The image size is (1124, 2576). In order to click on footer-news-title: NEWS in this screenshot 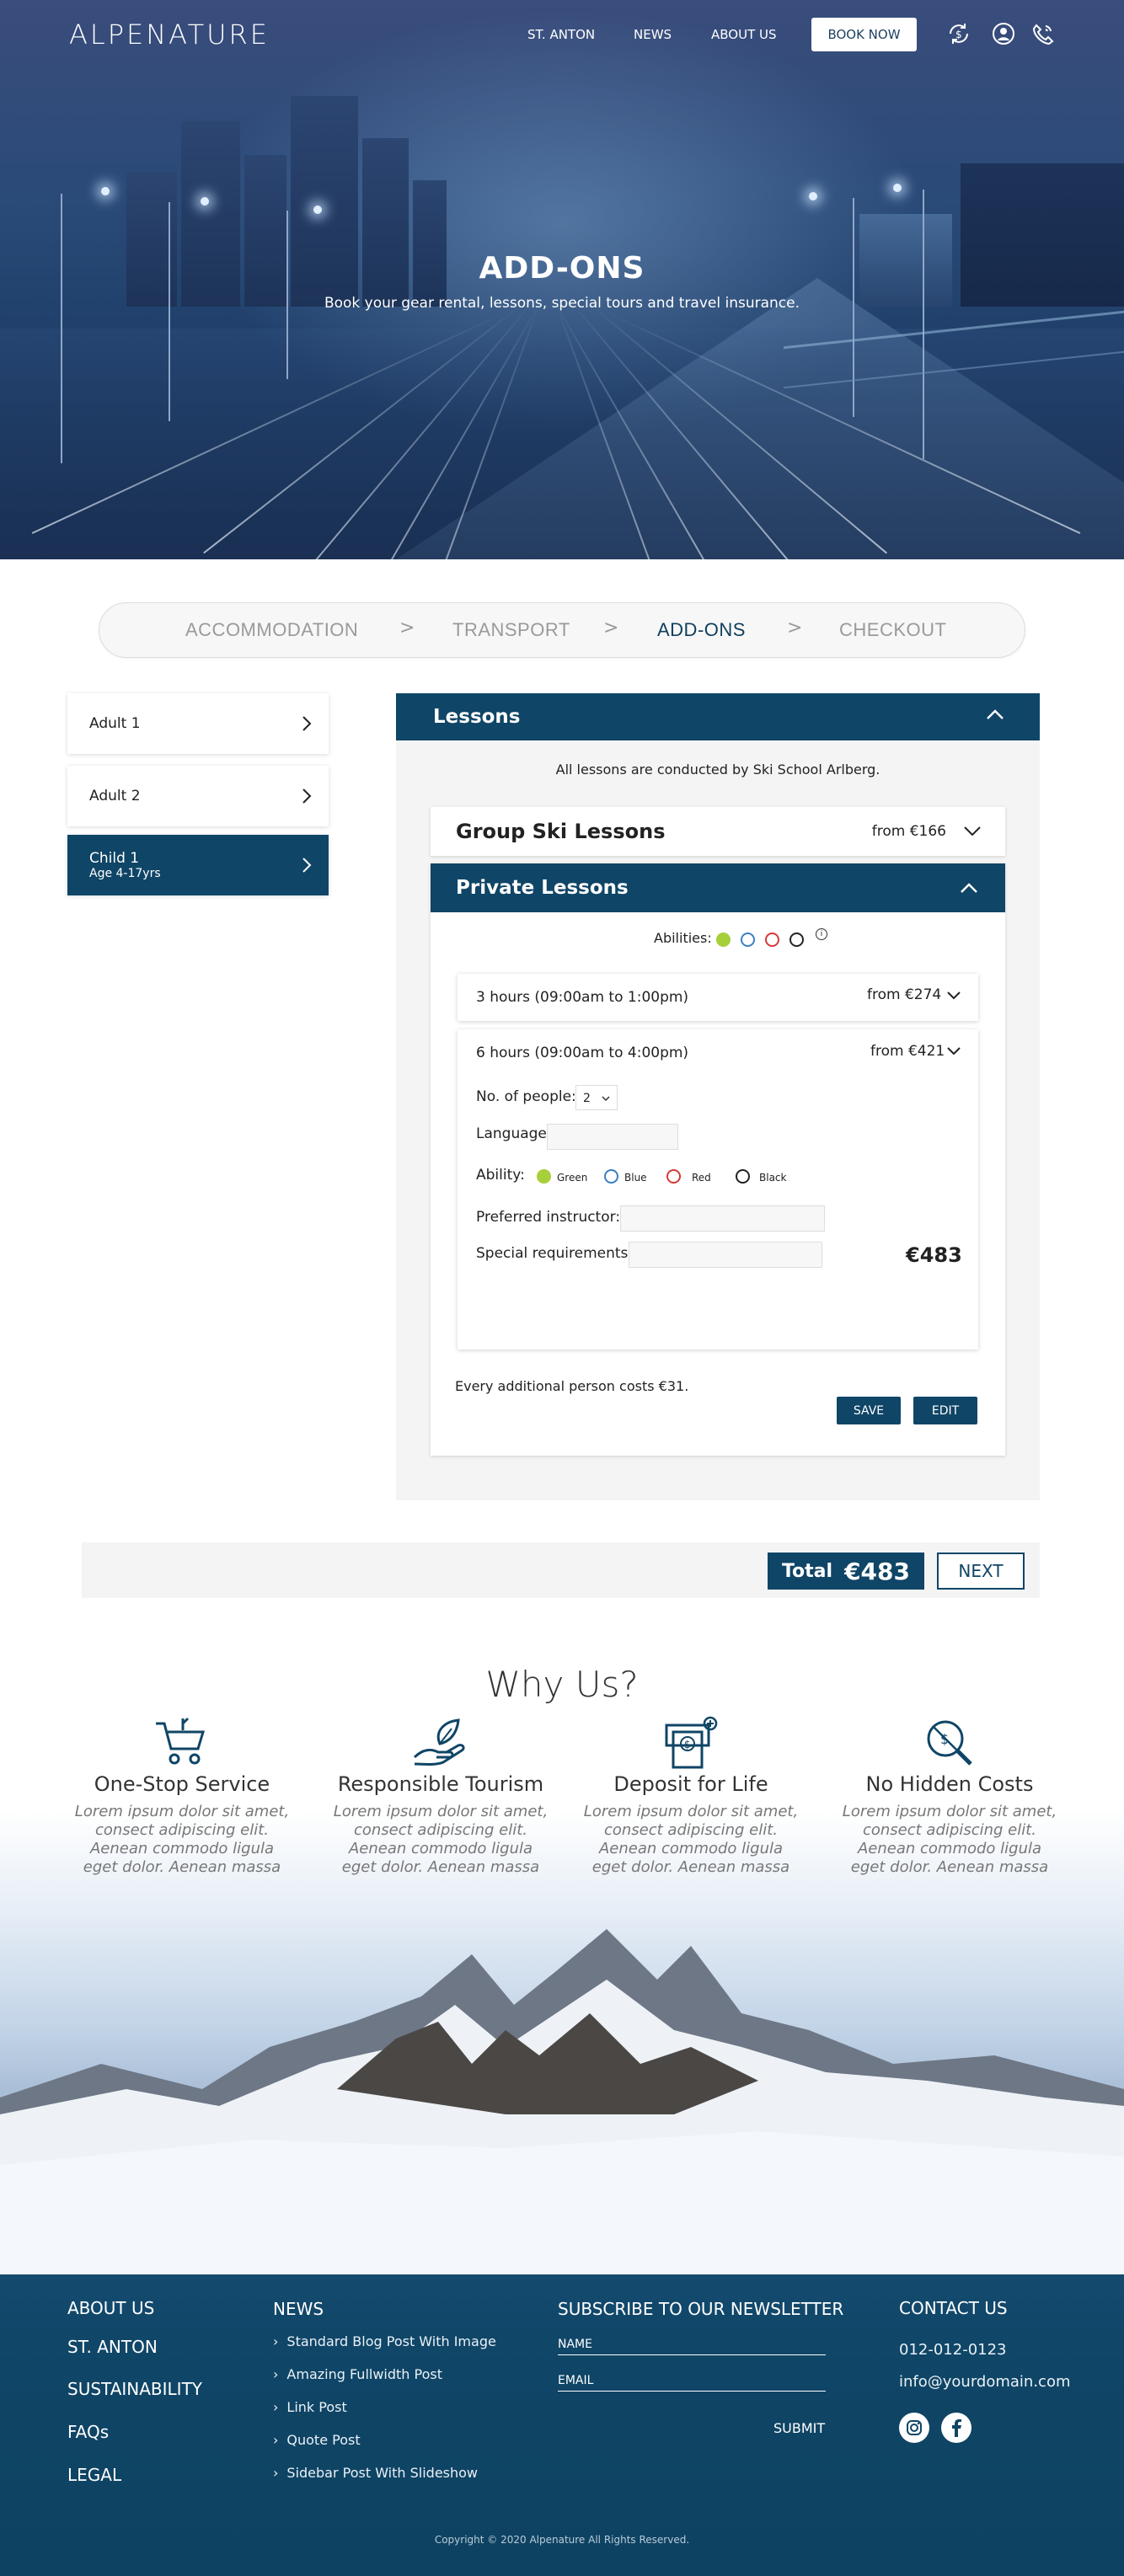, I will do `click(298, 2309)`.